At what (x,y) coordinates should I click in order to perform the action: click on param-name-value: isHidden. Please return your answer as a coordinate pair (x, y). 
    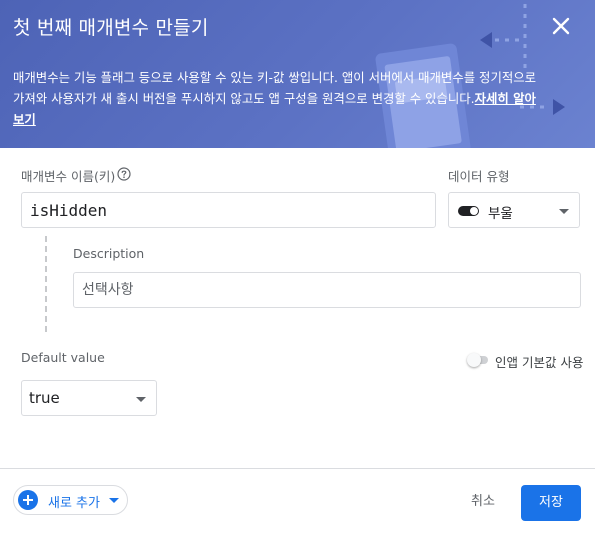
    Looking at the image, I should click on (69, 210).